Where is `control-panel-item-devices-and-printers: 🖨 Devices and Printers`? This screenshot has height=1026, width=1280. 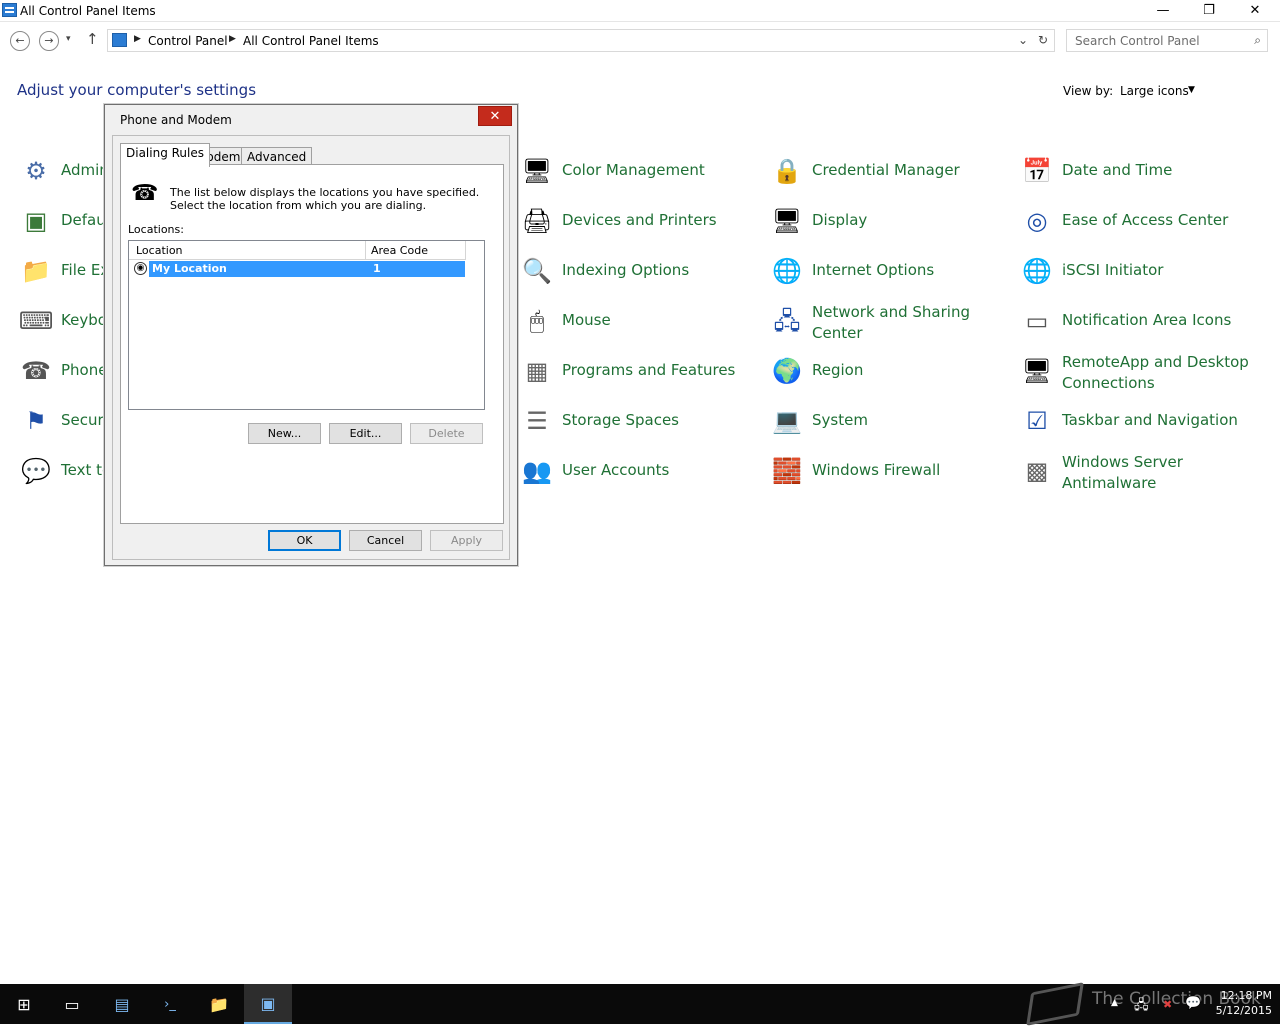
control-panel-item-devices-and-printers: 🖨 Devices and Printers is located at coordinates (640, 222).